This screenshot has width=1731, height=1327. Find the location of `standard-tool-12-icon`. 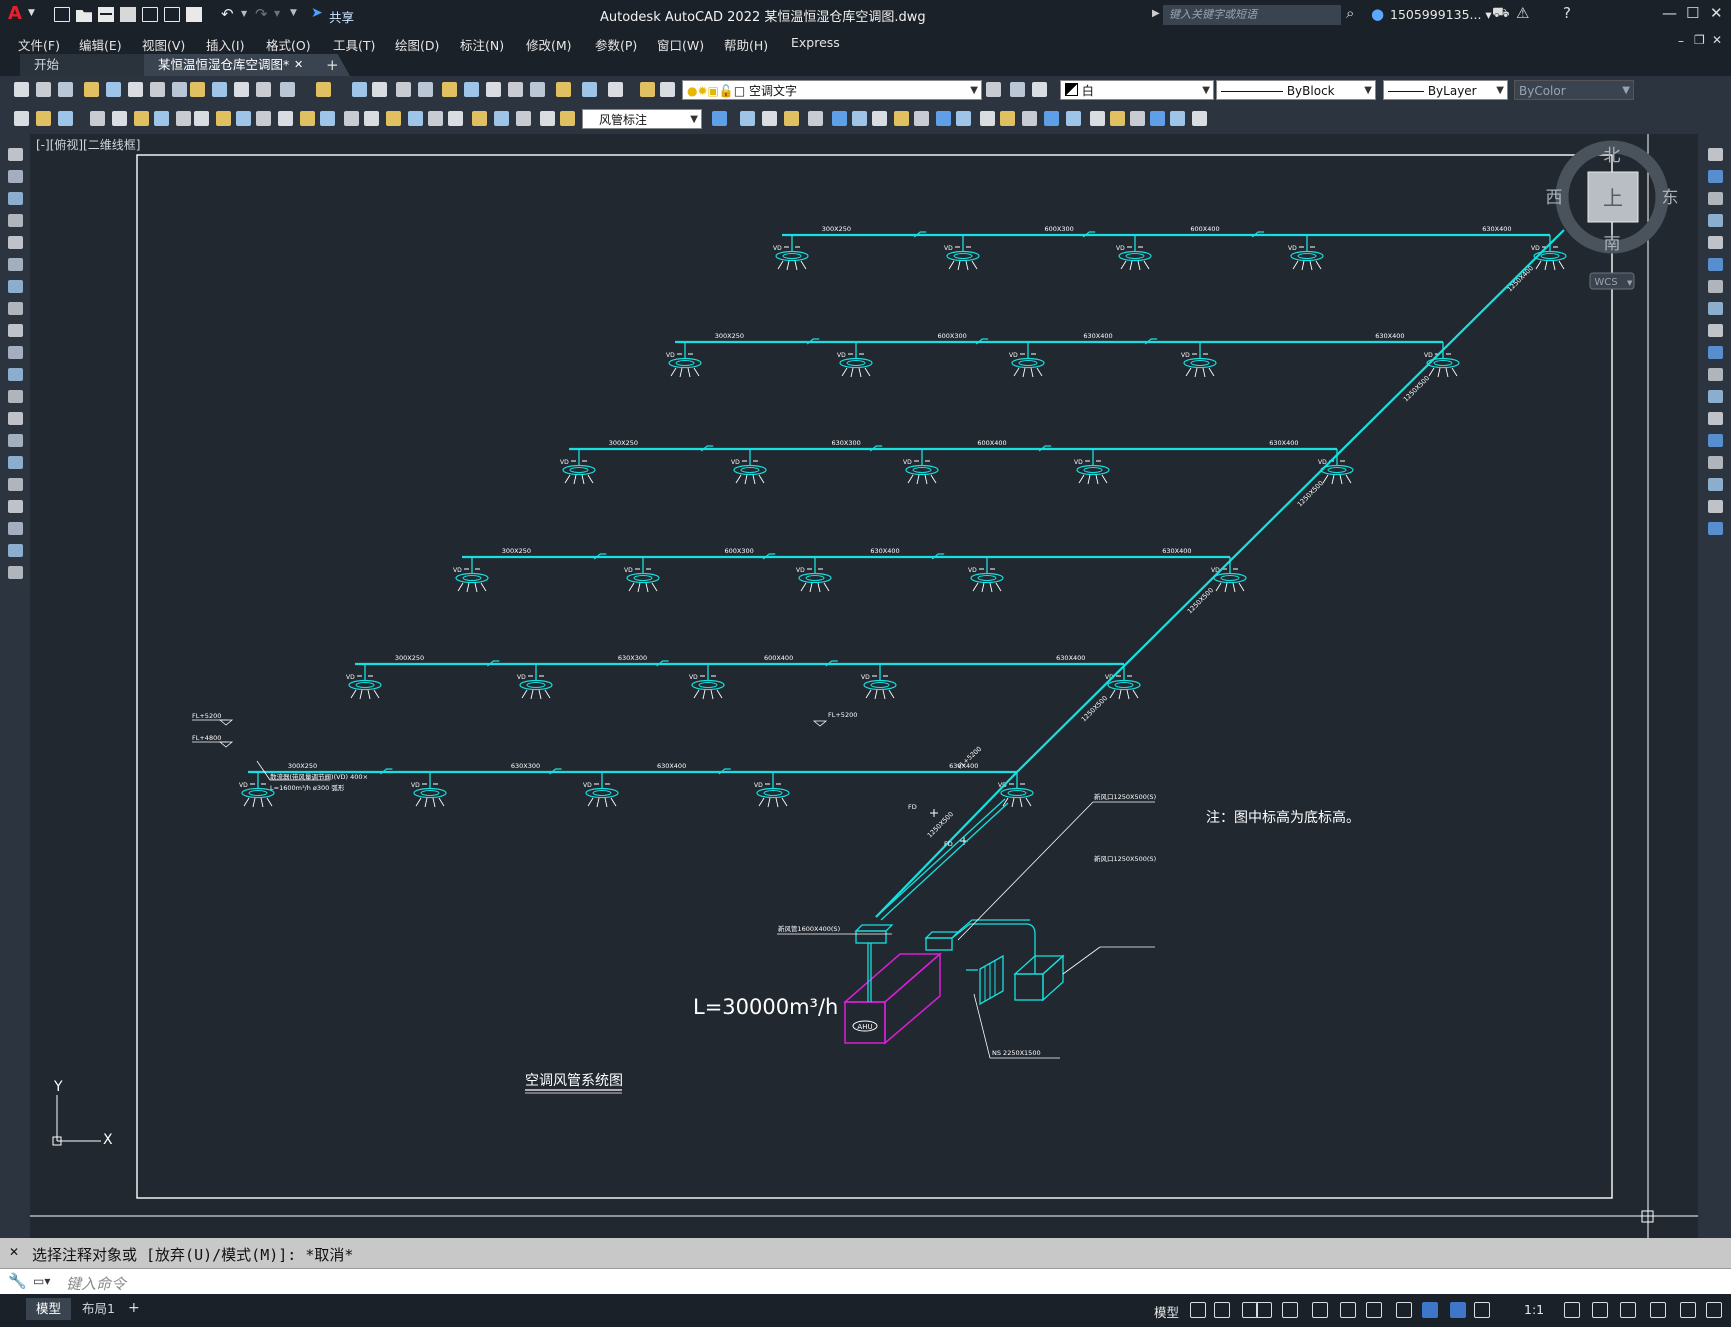

standard-tool-12-icon is located at coordinates (263, 89).